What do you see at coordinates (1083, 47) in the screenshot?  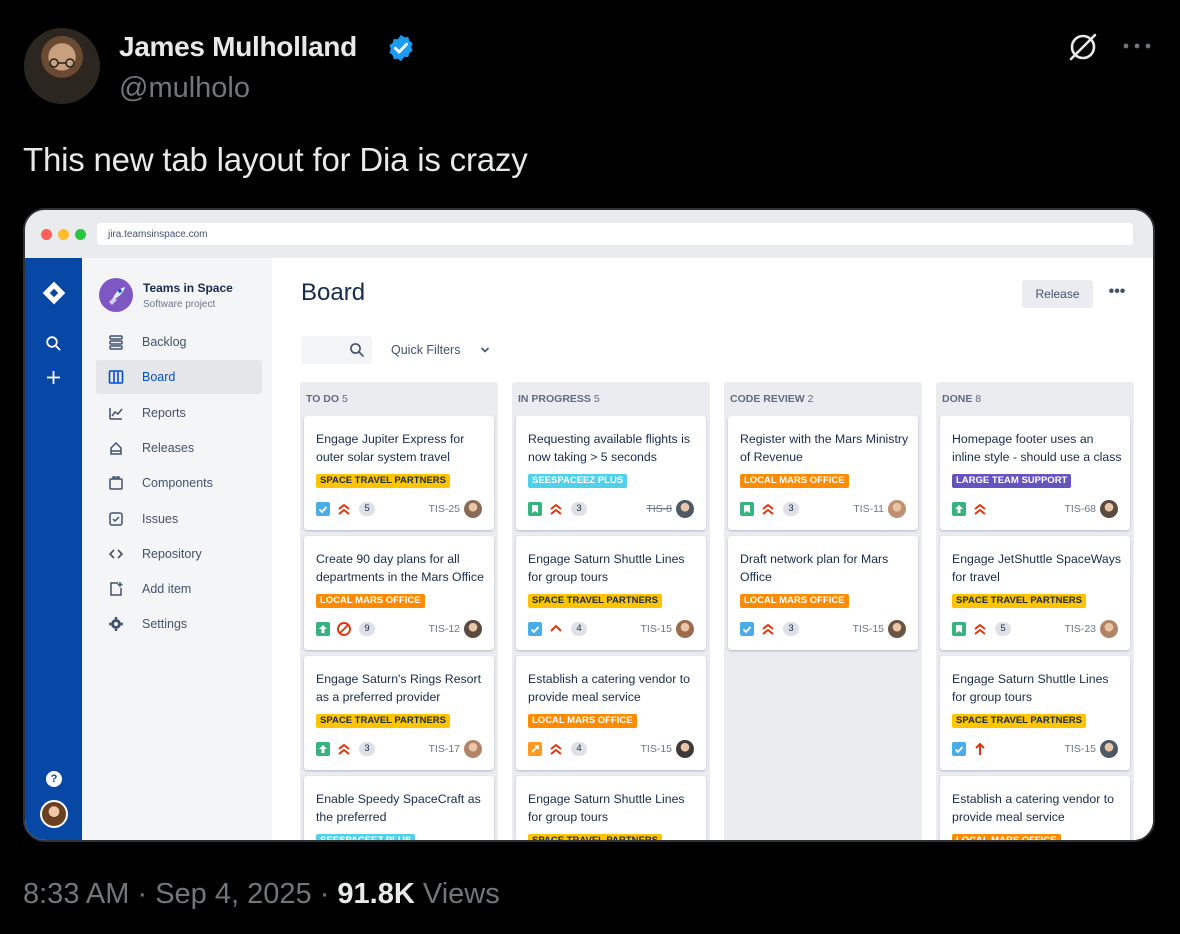 I see `grok-icon` at bounding box center [1083, 47].